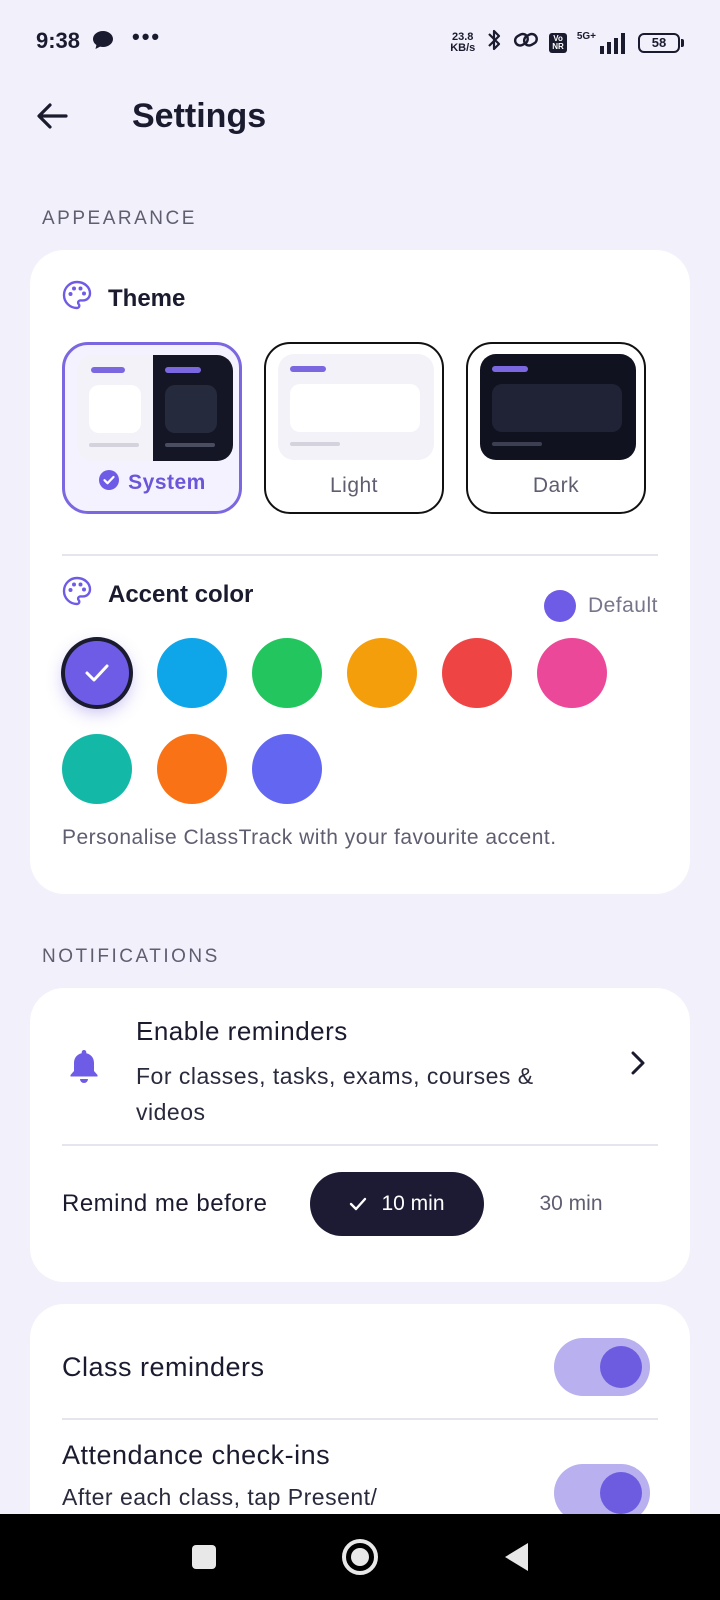 This screenshot has width=720, height=1600. Describe the element at coordinates (147, 298) in the screenshot. I see `theme-label: Theme` at that location.